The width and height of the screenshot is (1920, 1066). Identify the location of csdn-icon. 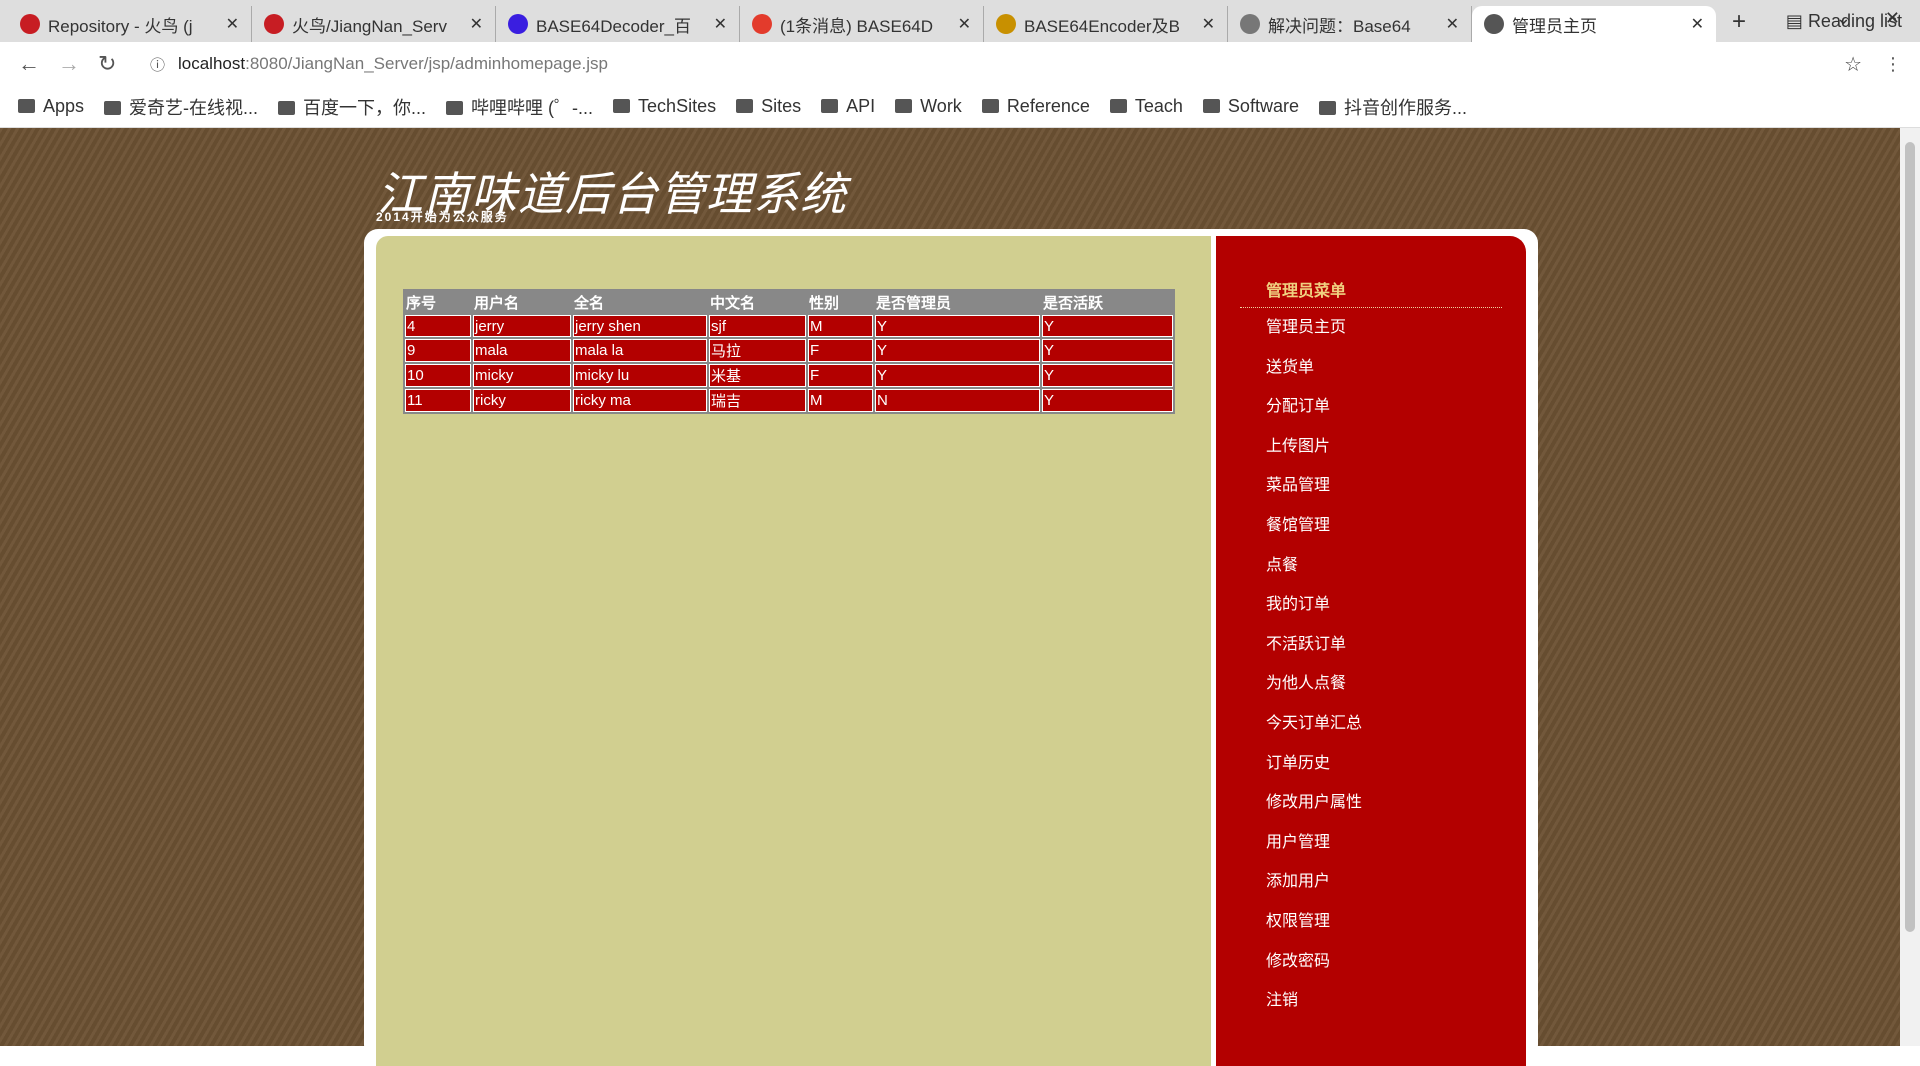
(762, 24).